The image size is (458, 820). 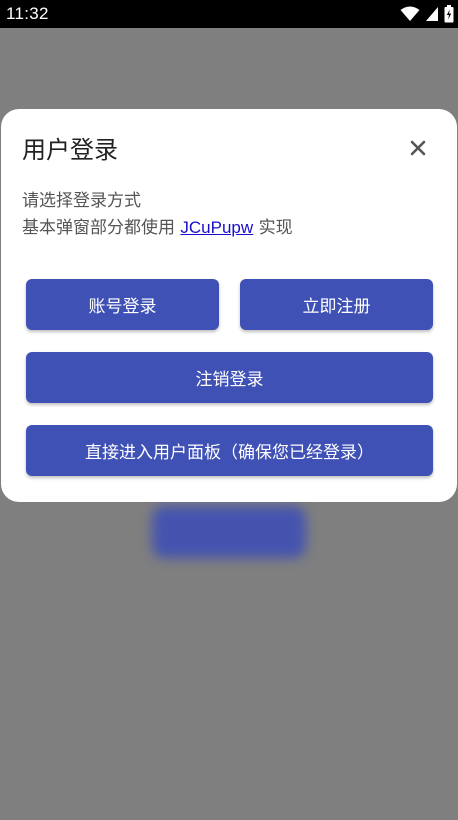 I want to click on status-icons, so click(x=427, y=14).